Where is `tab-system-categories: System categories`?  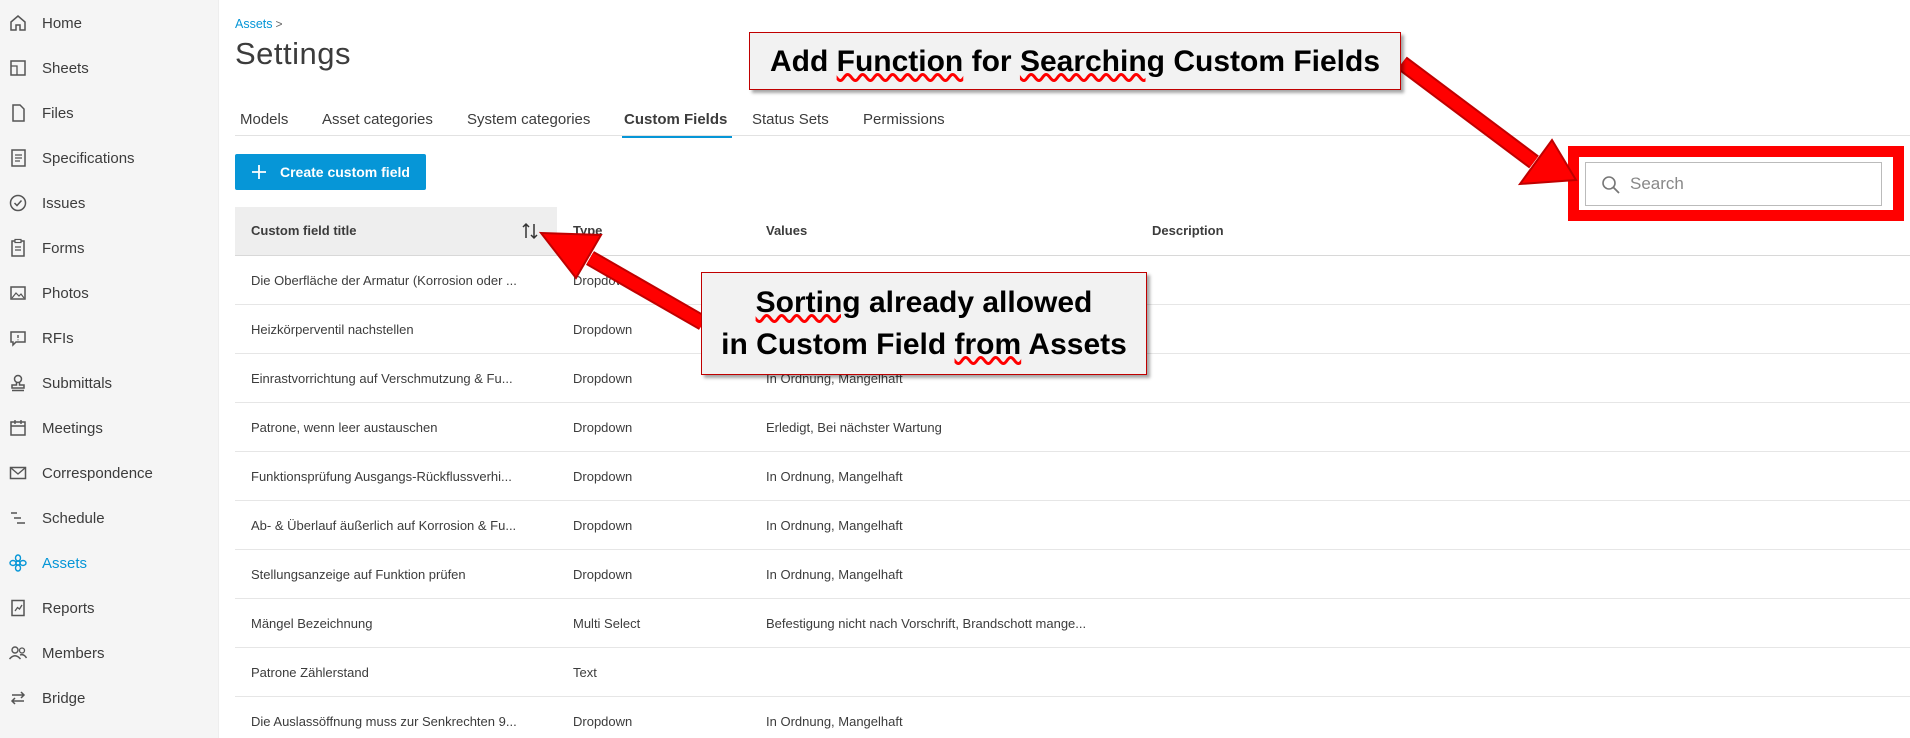 tab-system-categories: System categories is located at coordinates (528, 119).